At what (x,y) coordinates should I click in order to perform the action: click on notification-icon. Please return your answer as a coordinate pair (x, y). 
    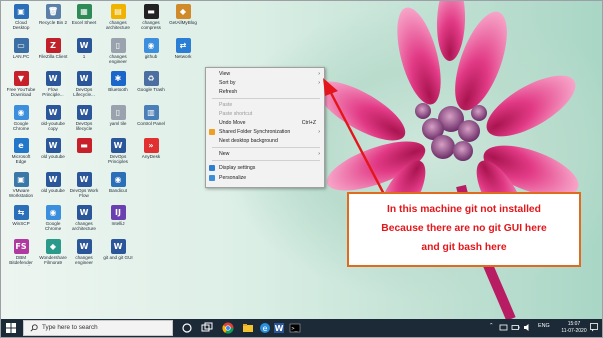
    Looking at the image, I should click on (594, 327).